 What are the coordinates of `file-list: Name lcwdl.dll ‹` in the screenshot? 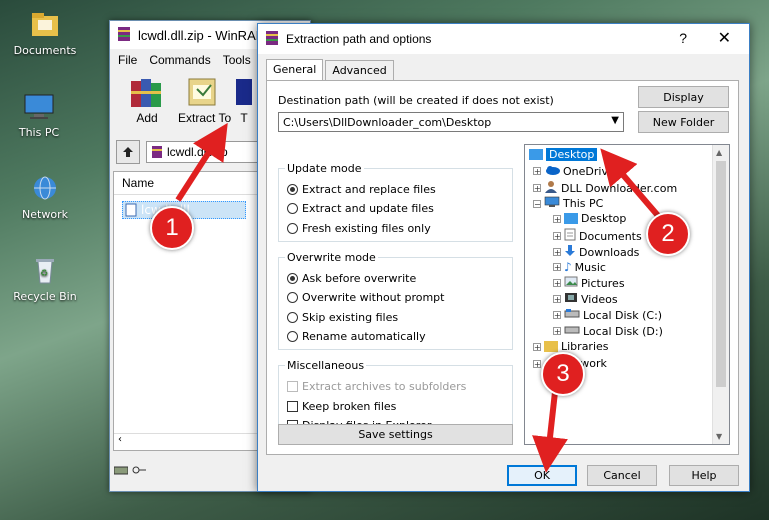 It's located at (189, 311).